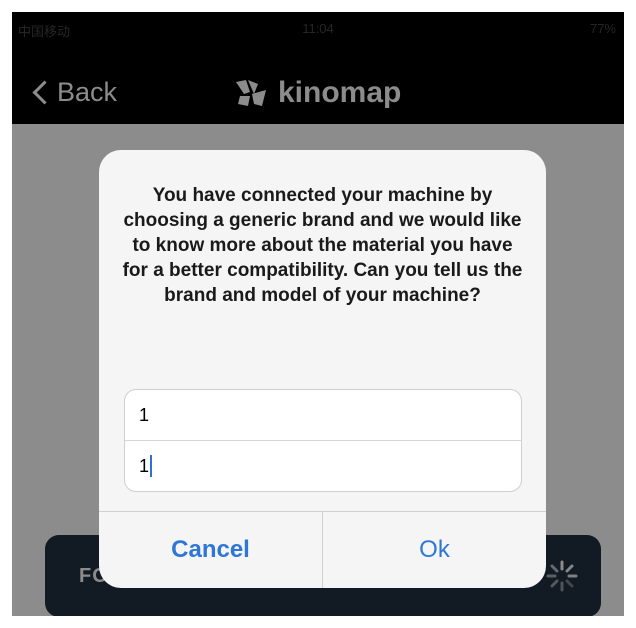 This screenshot has height=628, width=636. What do you see at coordinates (211, 550) in the screenshot?
I see `cancel-button: Cancel` at bounding box center [211, 550].